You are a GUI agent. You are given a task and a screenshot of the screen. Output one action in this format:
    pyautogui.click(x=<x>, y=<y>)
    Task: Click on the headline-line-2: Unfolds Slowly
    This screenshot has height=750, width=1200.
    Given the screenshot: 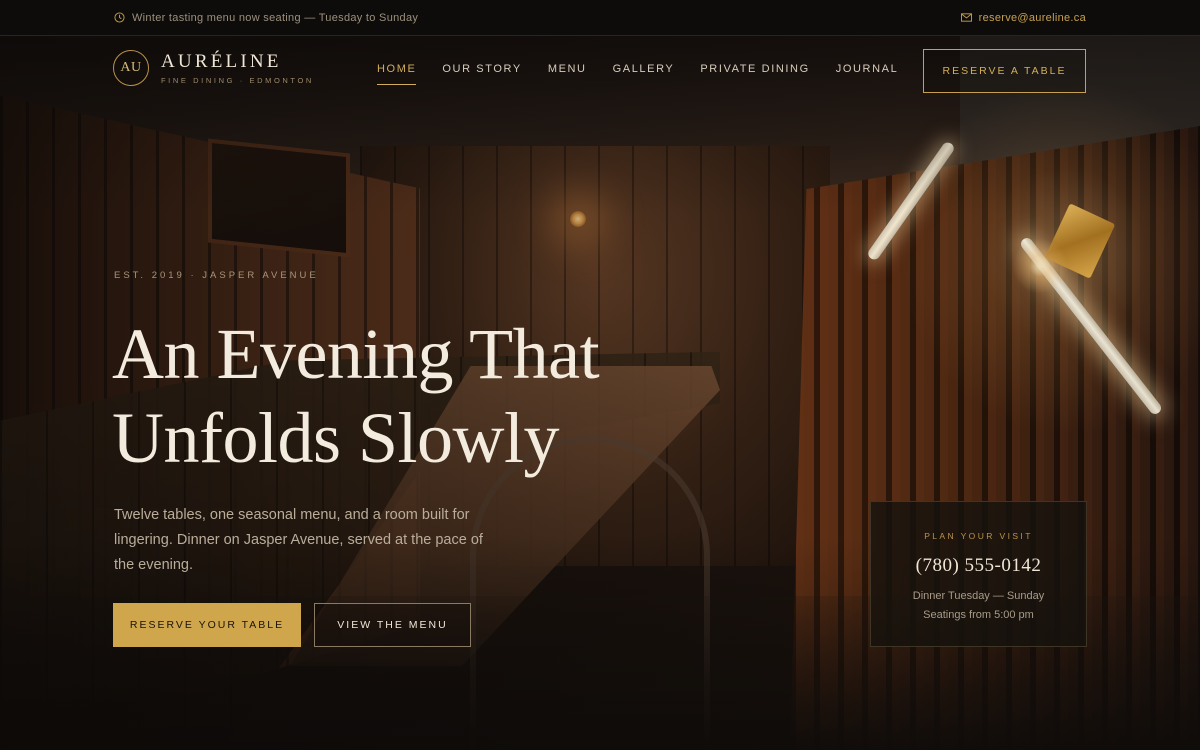 What is the action you would take?
    pyautogui.click(x=336, y=438)
    